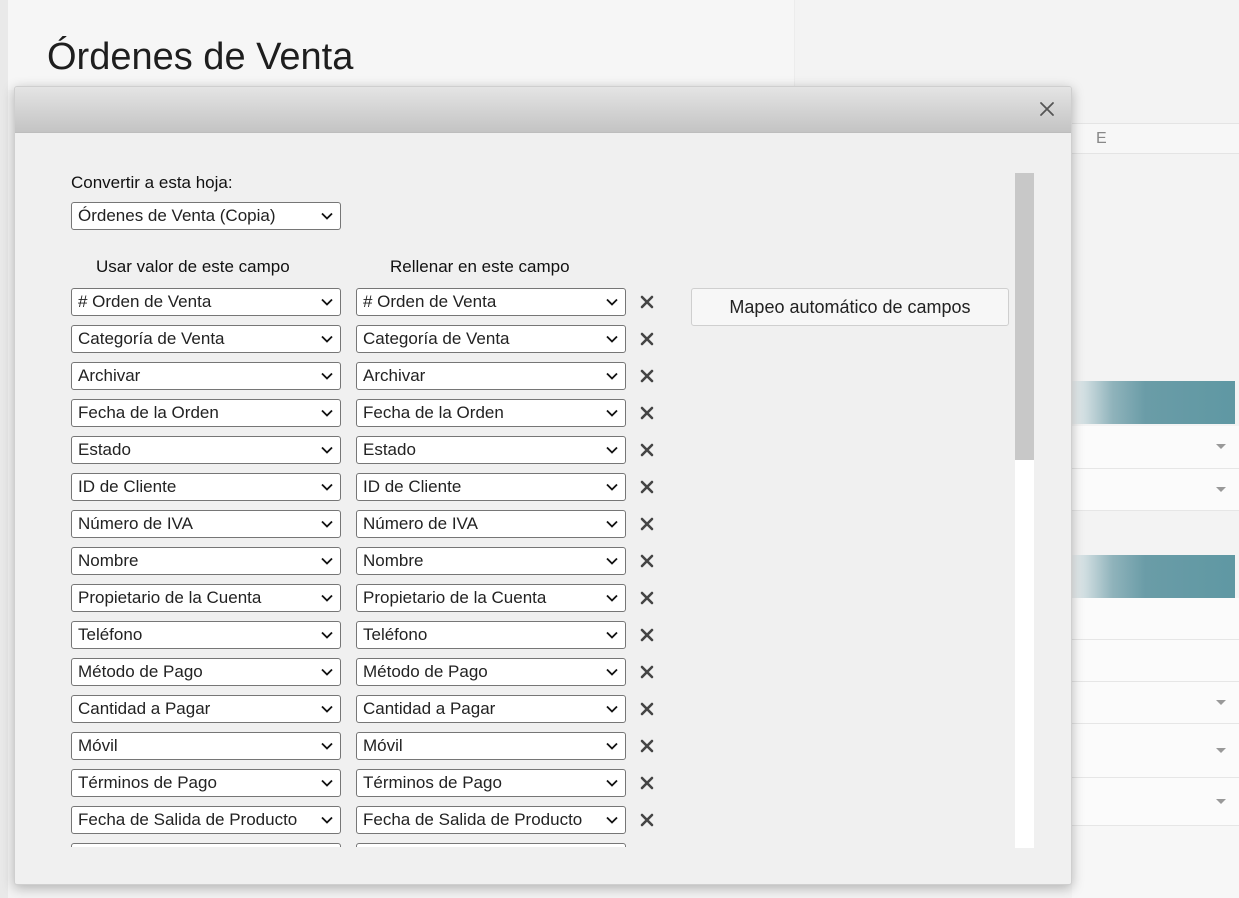 The image size is (1239, 898). Describe the element at coordinates (850, 307) in the screenshot. I see `auto-map-fields-button: Mapeo automático de campos` at that location.